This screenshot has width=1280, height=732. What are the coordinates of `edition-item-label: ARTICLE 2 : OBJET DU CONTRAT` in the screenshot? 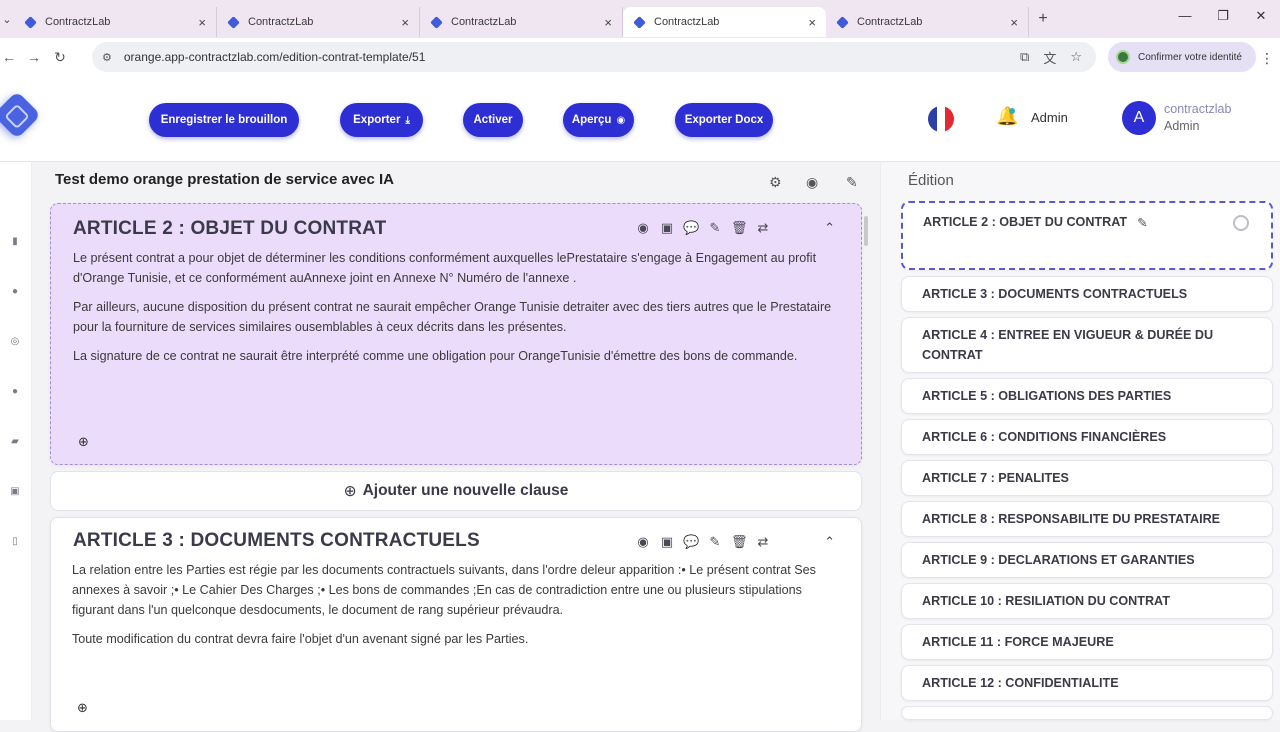 It's located at (1025, 222).